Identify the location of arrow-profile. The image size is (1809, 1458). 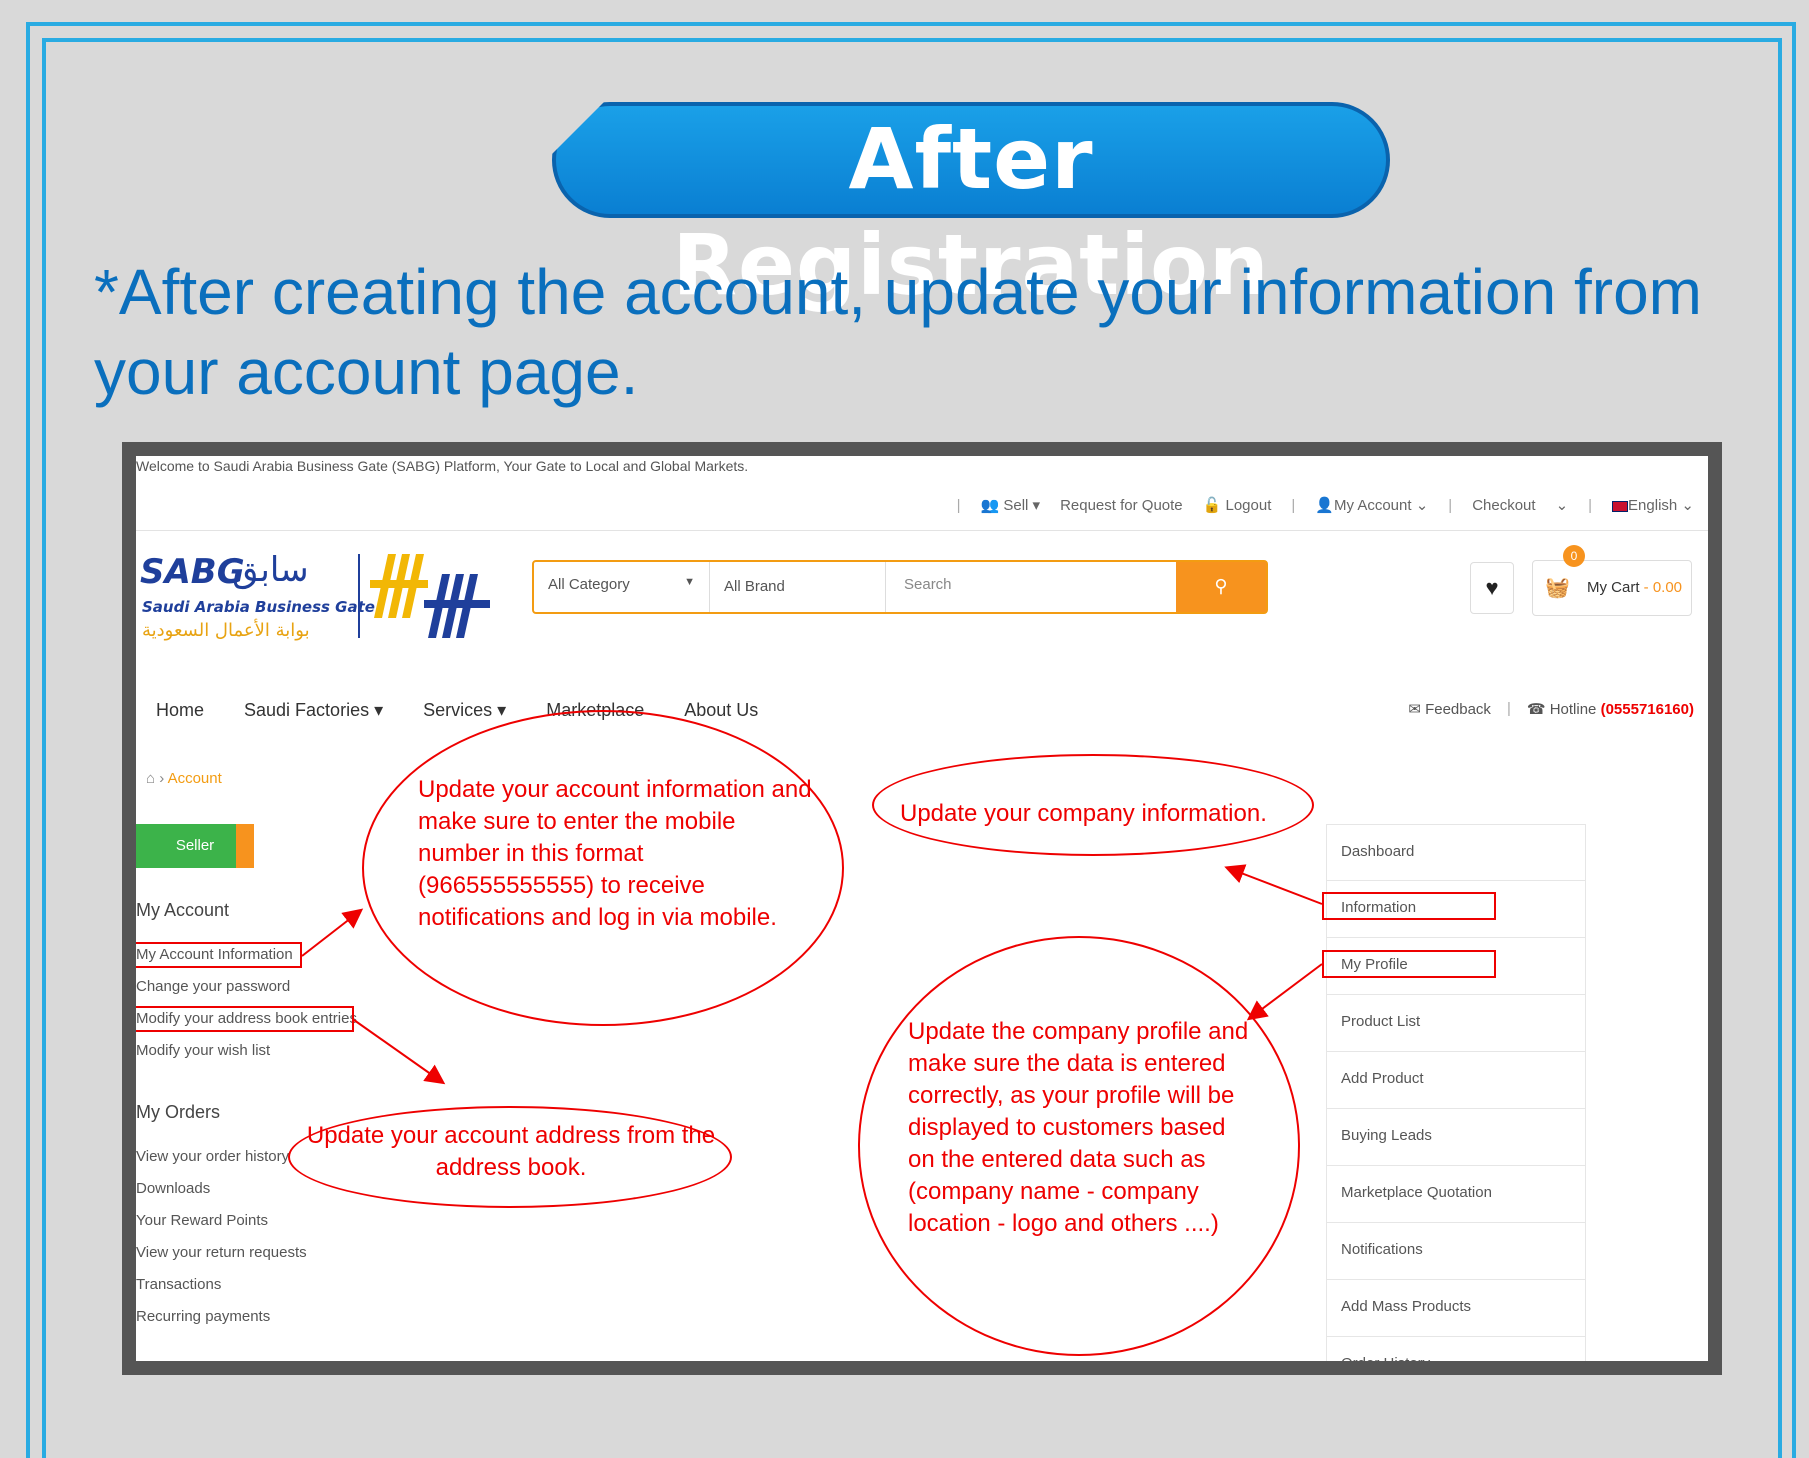
(1284, 992).